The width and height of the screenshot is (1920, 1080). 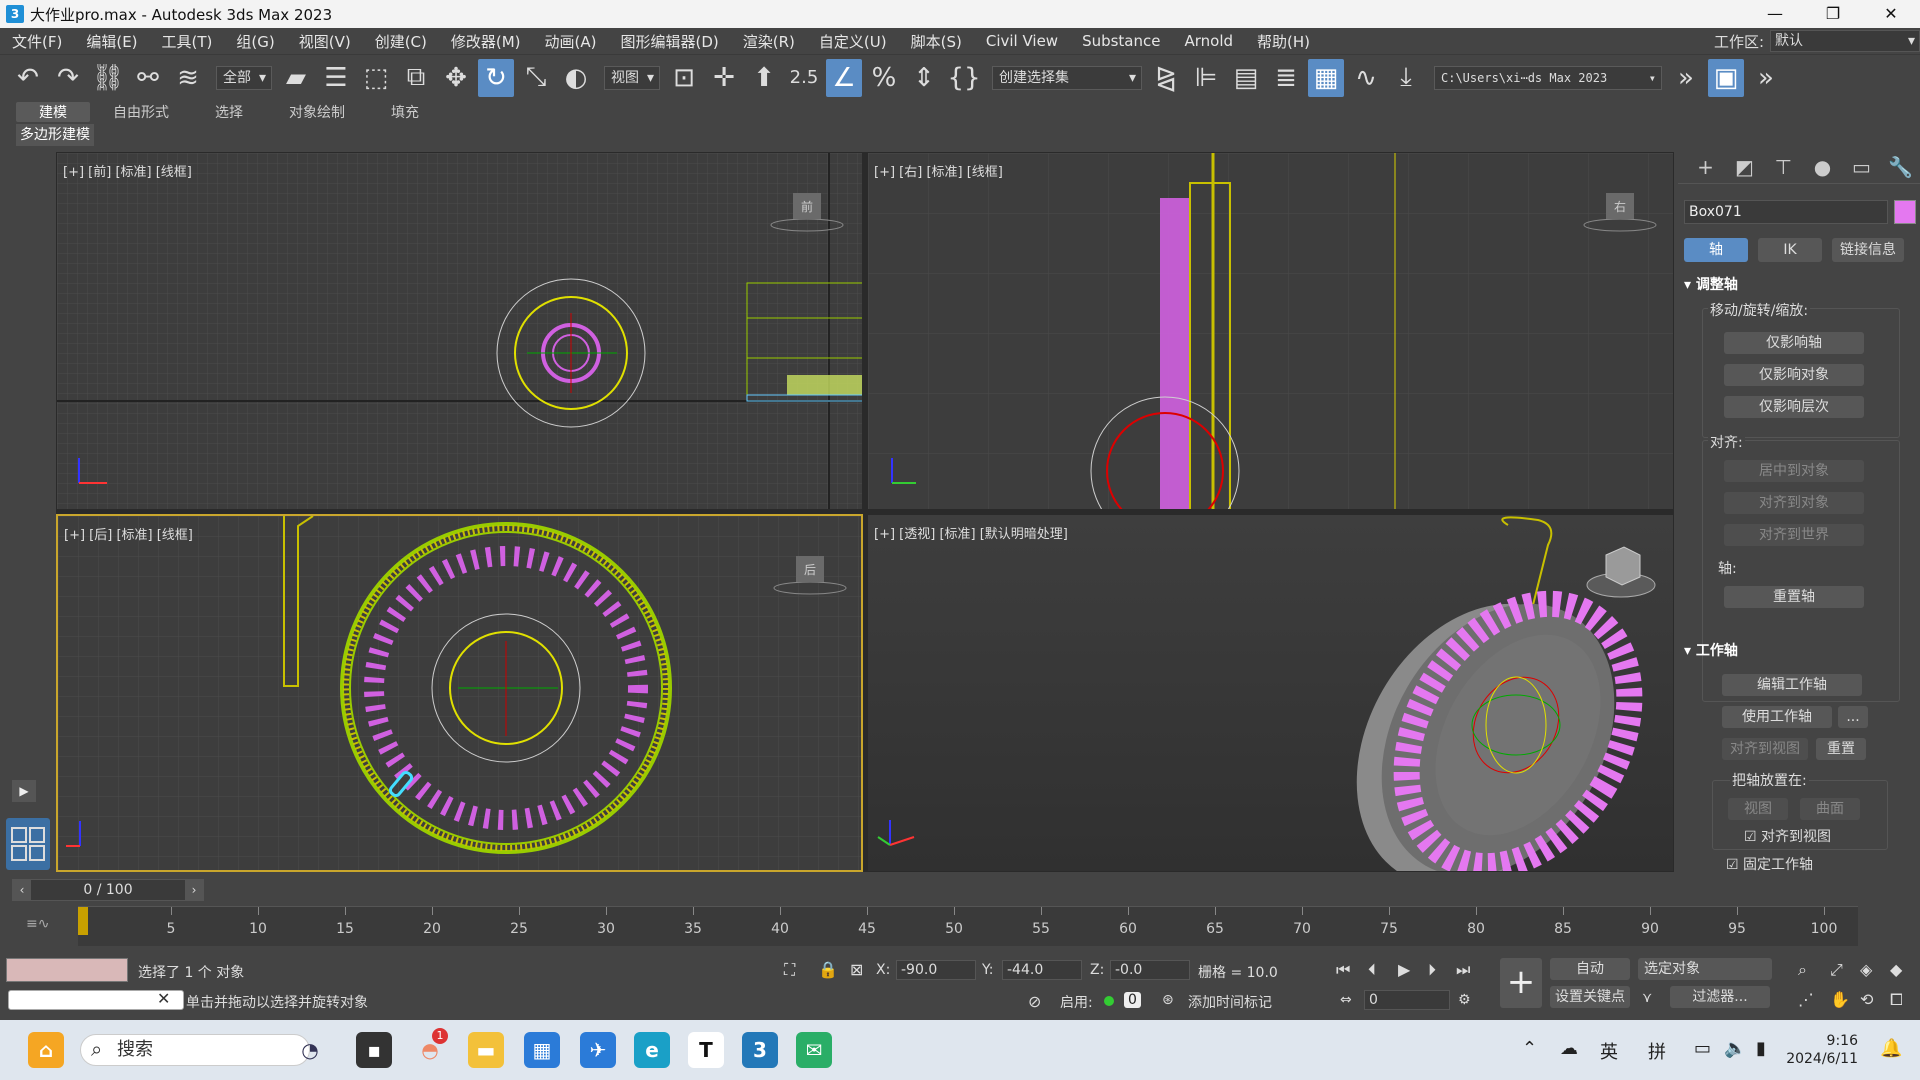 I want to click on more-tools-icon: », so click(x=1686, y=78).